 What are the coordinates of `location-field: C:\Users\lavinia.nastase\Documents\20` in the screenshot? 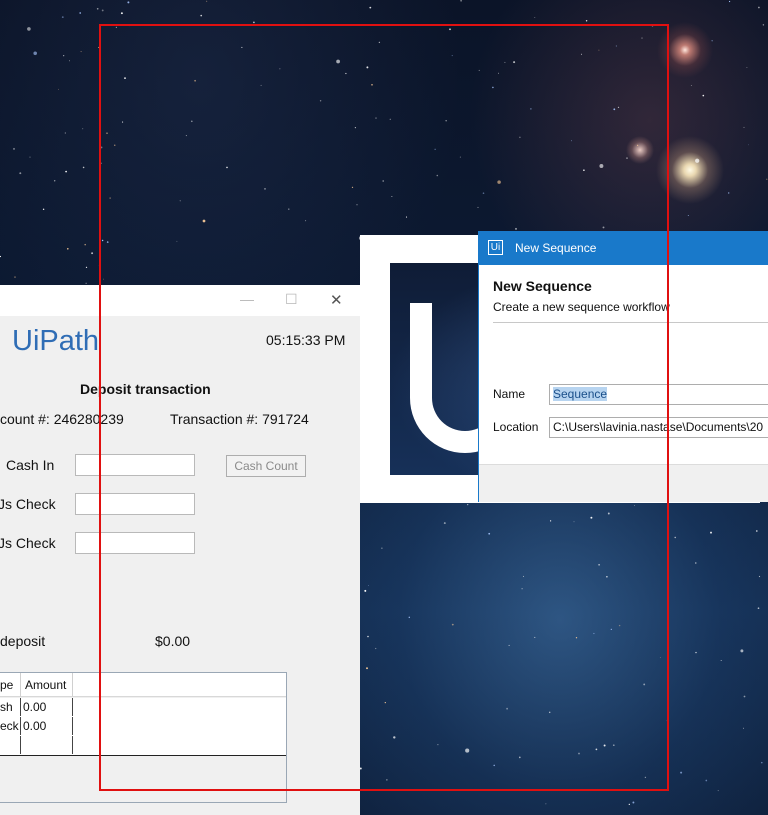 It's located at (658, 427).